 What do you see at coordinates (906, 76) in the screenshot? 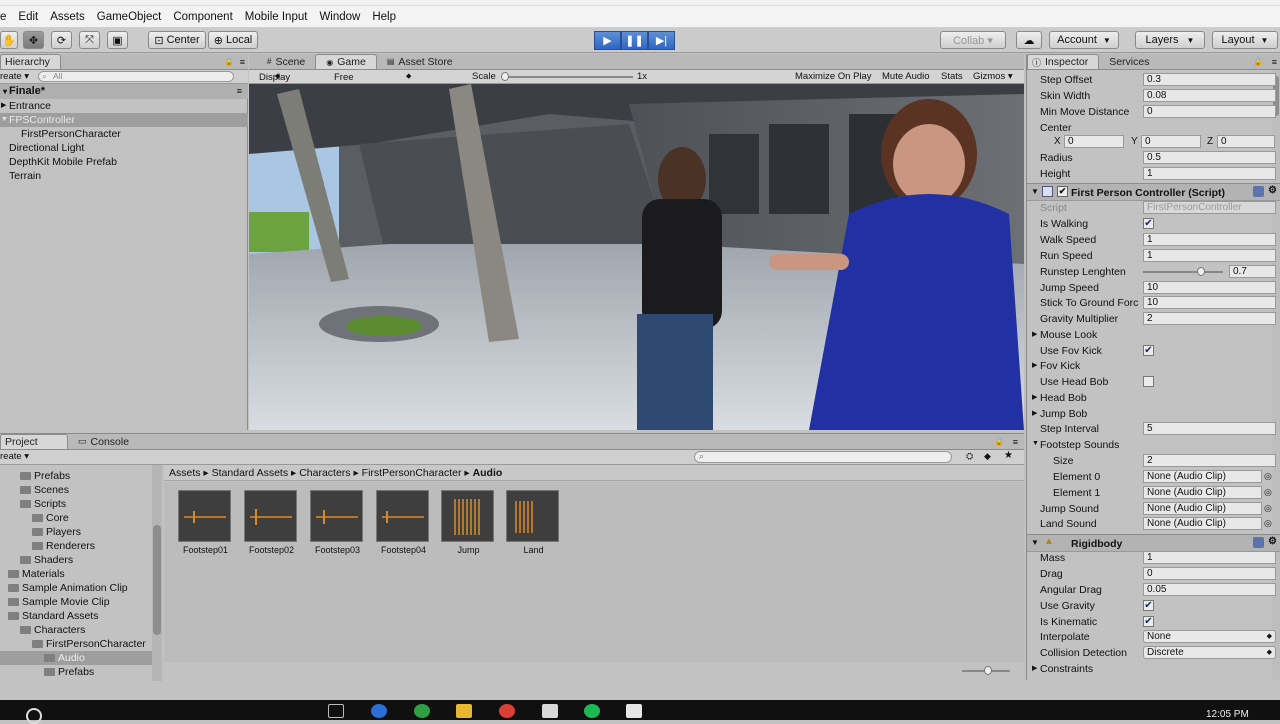
I see `mute-audio-toggle: Mute Audio` at bounding box center [906, 76].